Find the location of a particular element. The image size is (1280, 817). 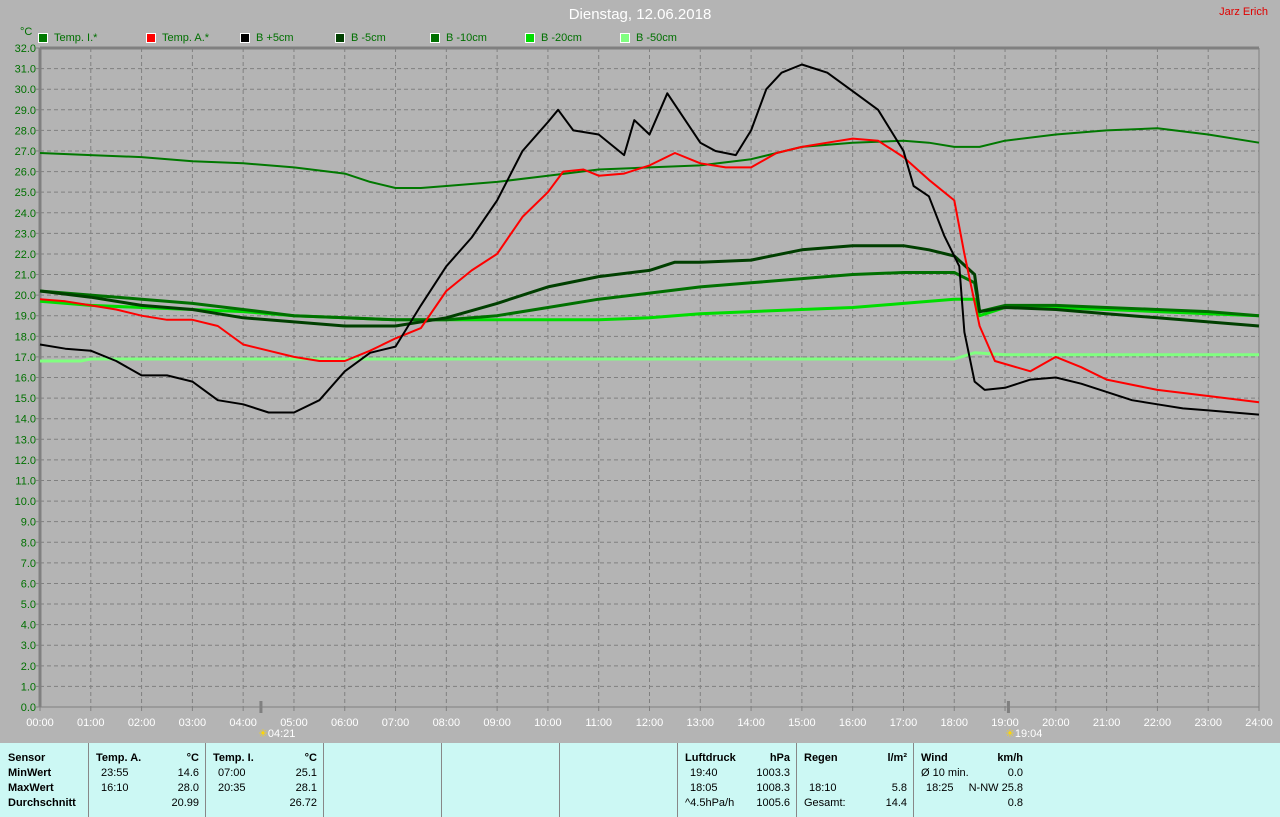

y-tick-label: 26.0 is located at coordinates (25, 173).